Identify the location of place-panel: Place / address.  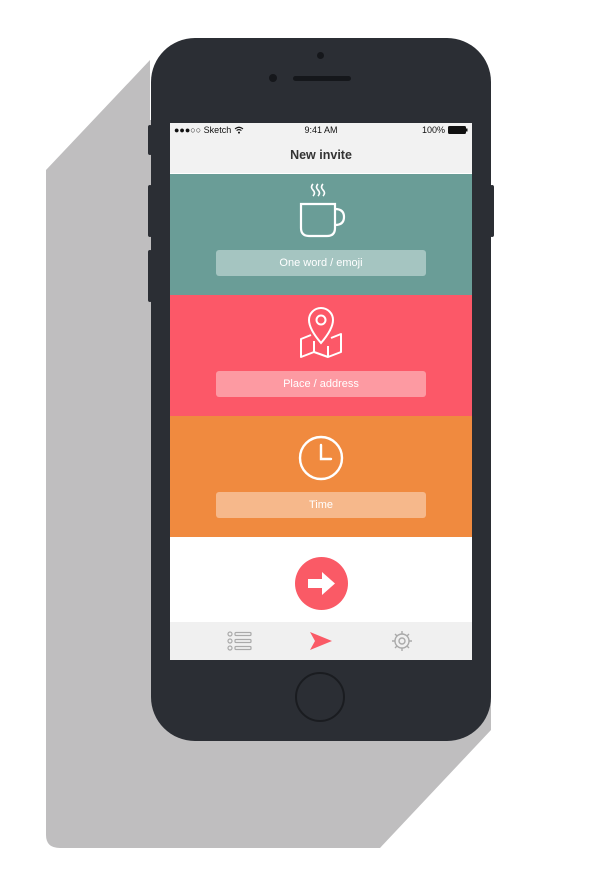
(321, 355).